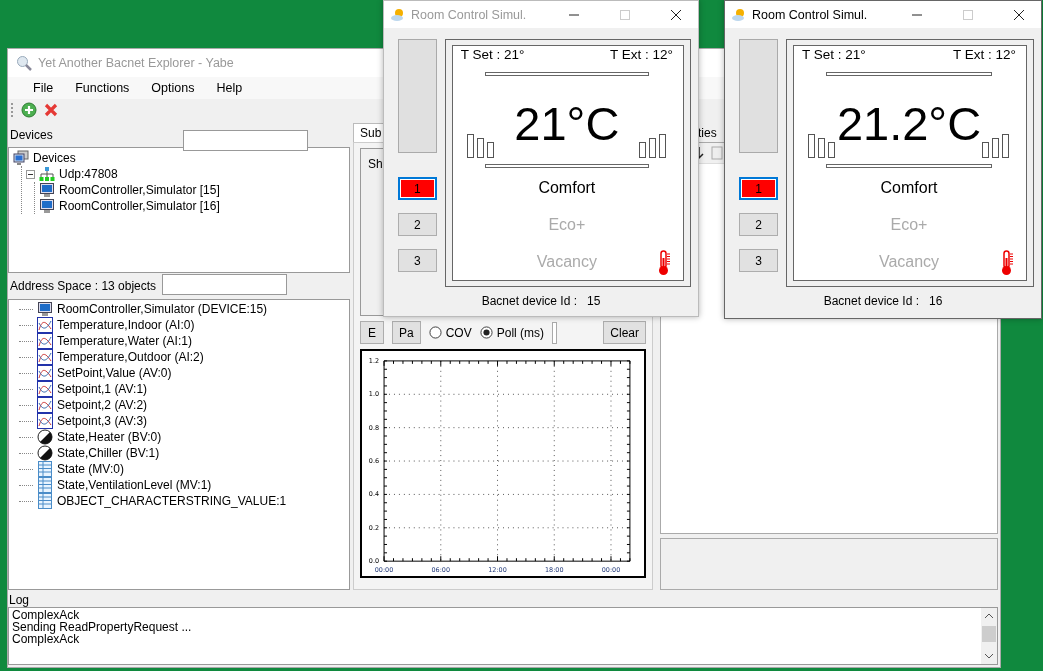  I want to click on group-label: Sh, so click(375, 164).